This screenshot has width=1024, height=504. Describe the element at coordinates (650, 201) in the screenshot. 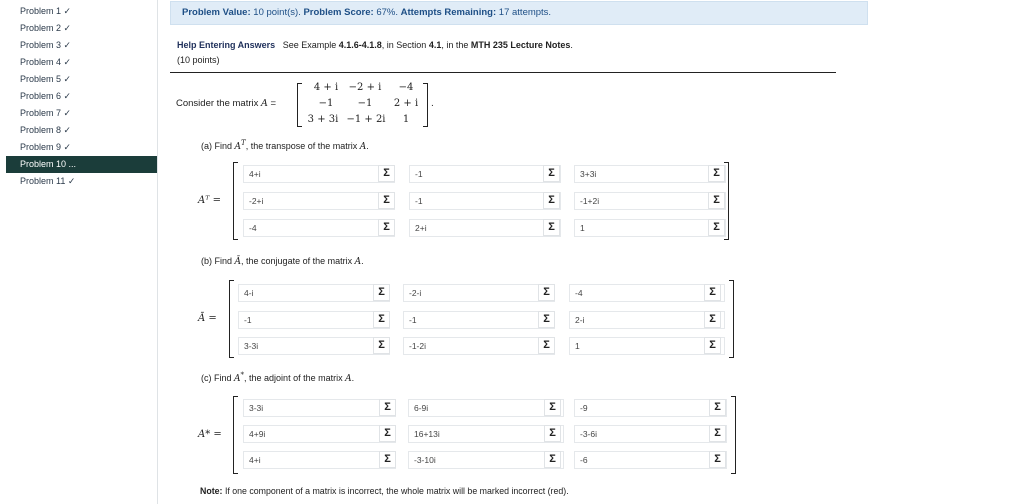

I see `transpose-field-r2c3: -1+2i` at that location.